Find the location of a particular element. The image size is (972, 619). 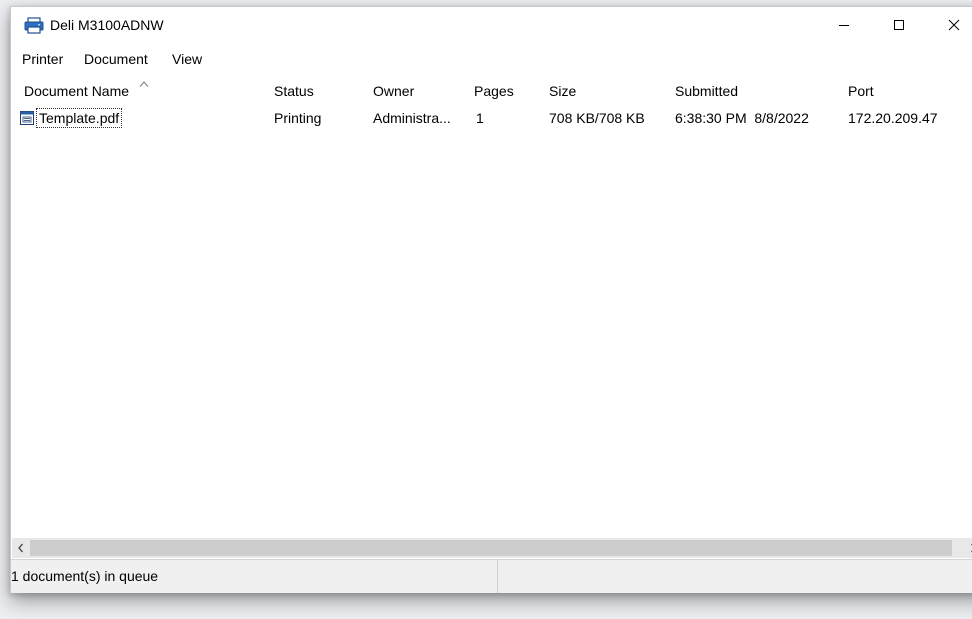

document-icon is located at coordinates (27, 118).